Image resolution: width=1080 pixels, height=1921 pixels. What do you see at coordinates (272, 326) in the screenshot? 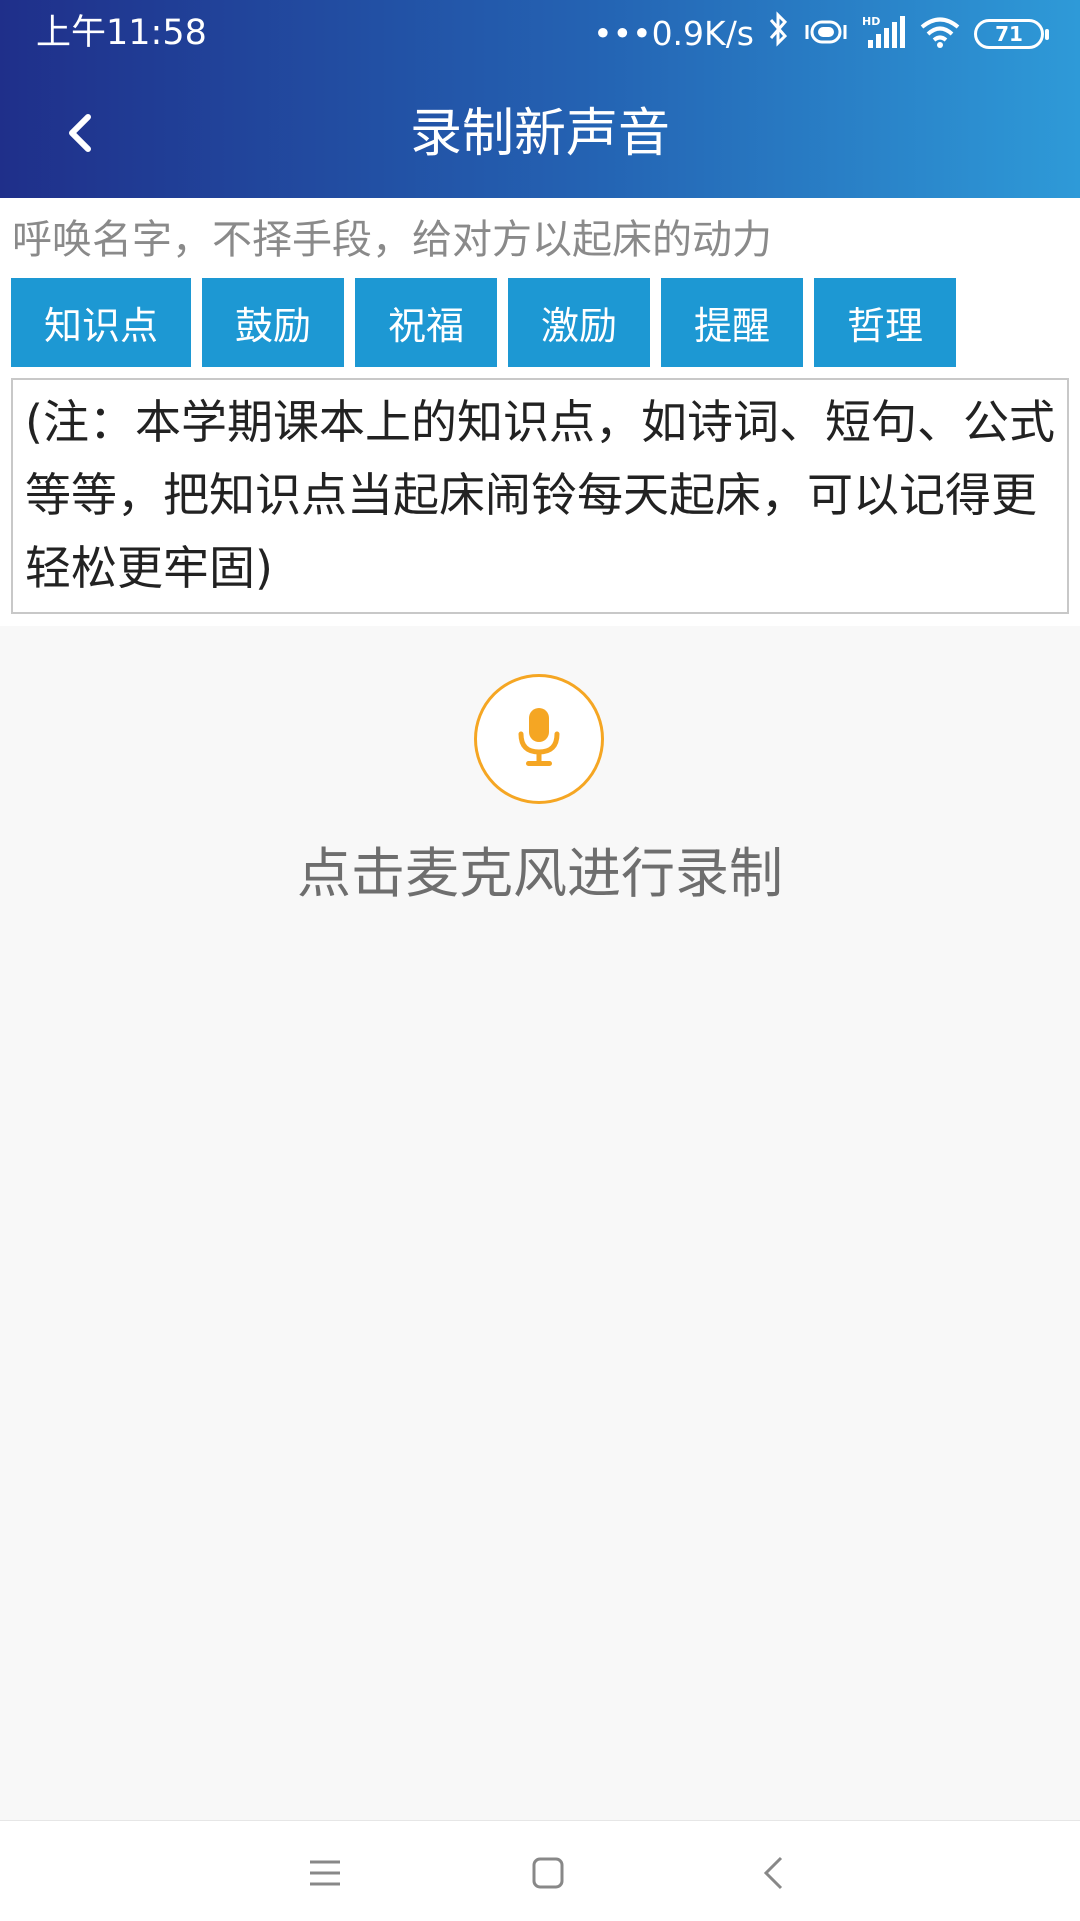
I see `tag-label: 鼓励` at bounding box center [272, 326].